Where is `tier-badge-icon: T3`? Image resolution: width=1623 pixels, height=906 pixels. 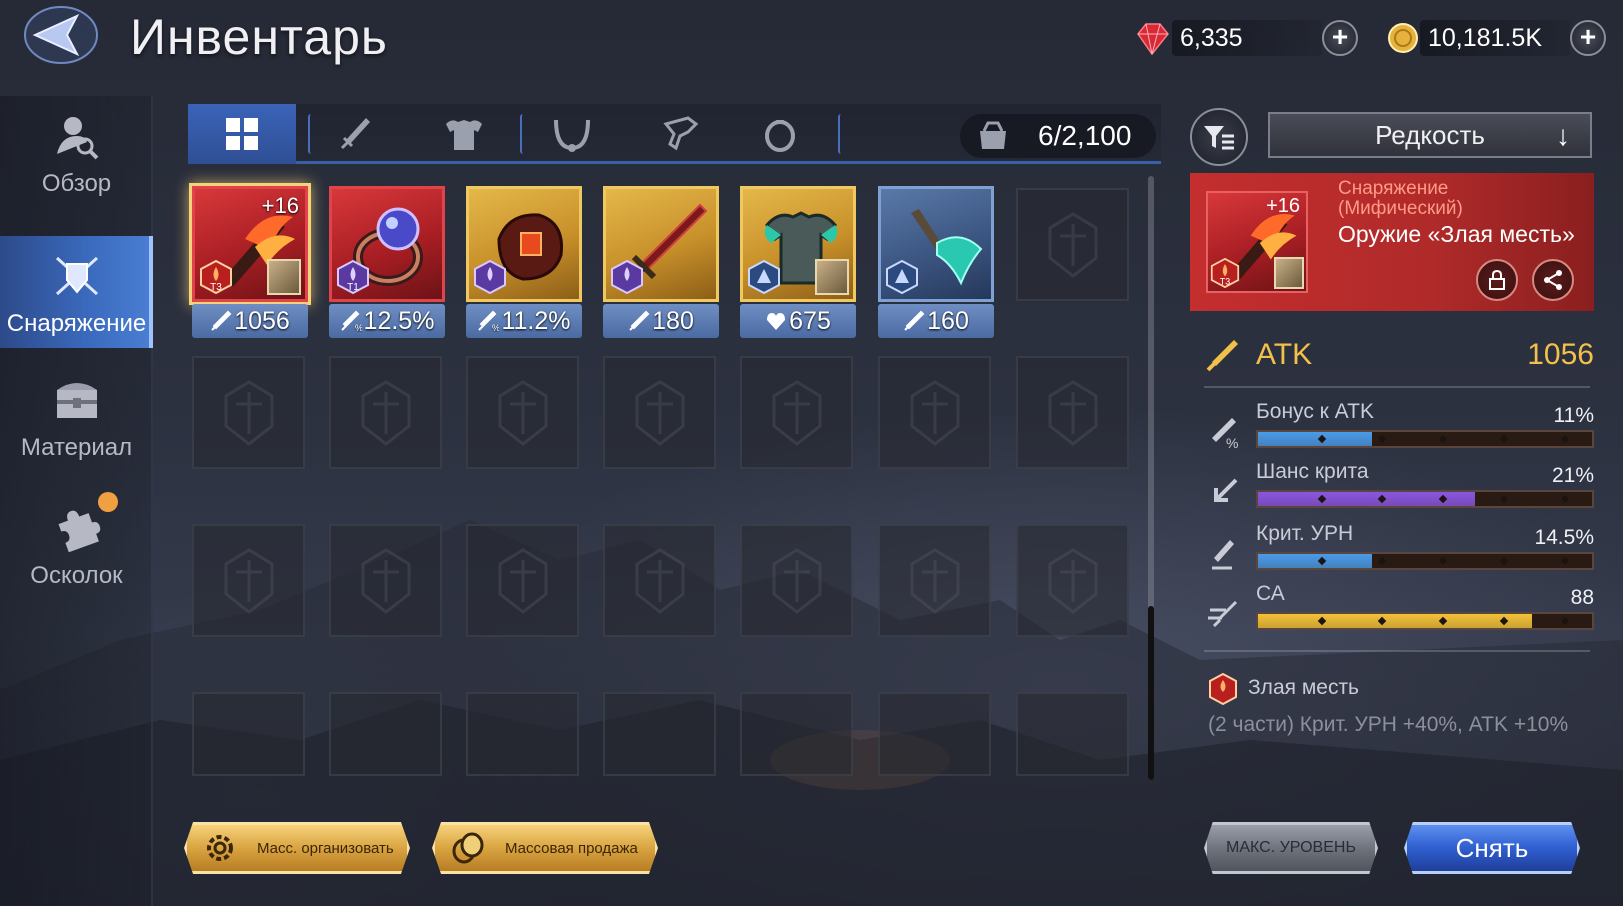 tier-badge-icon: T3 is located at coordinates (216, 277).